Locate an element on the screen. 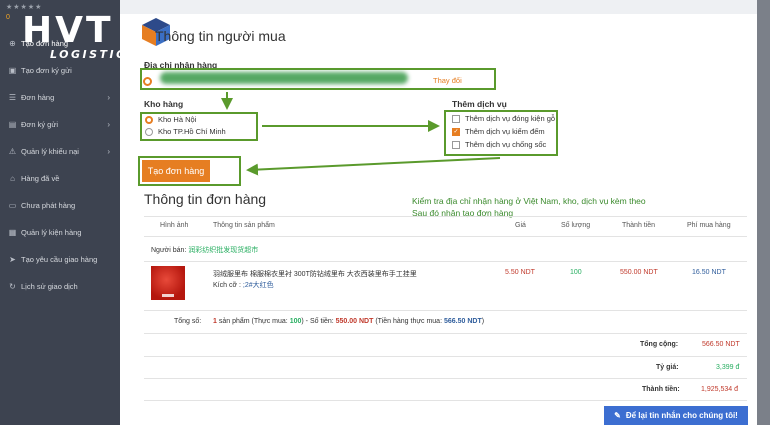  chat-label: Để lại tin nhắn cho chúng tôi! is located at coordinates (681, 415).